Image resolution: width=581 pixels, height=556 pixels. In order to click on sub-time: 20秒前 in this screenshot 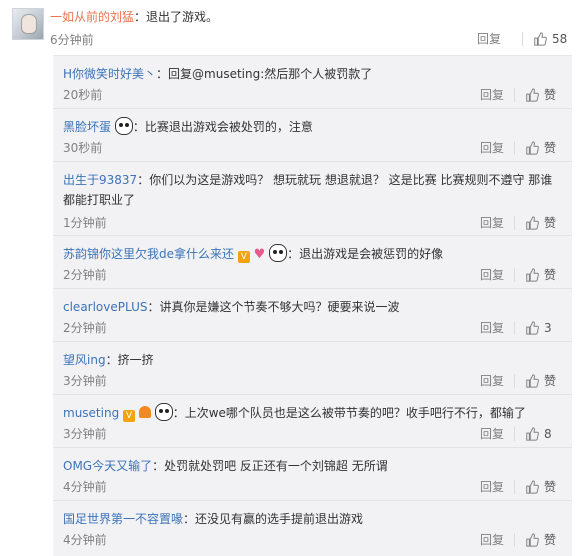, I will do `click(83, 95)`.